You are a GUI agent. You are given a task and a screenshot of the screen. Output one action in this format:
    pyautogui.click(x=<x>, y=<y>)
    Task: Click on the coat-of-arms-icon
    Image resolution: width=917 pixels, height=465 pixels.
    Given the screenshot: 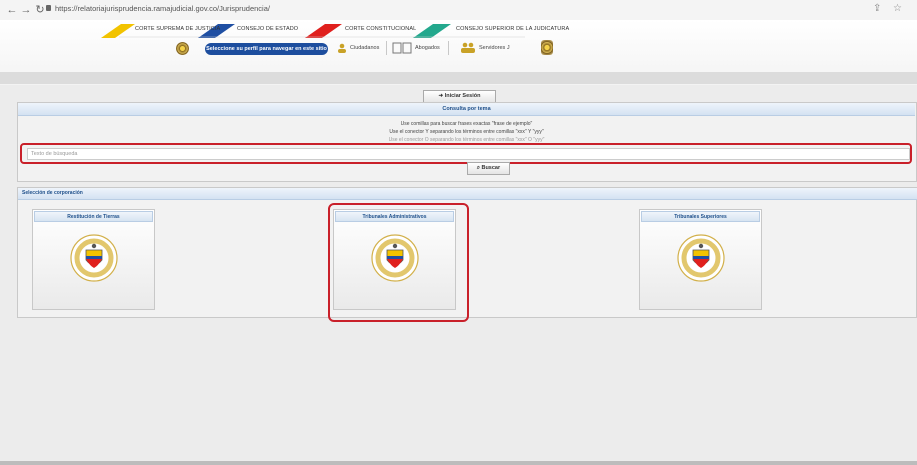 What is the action you would take?
    pyautogui.click(x=547, y=47)
    